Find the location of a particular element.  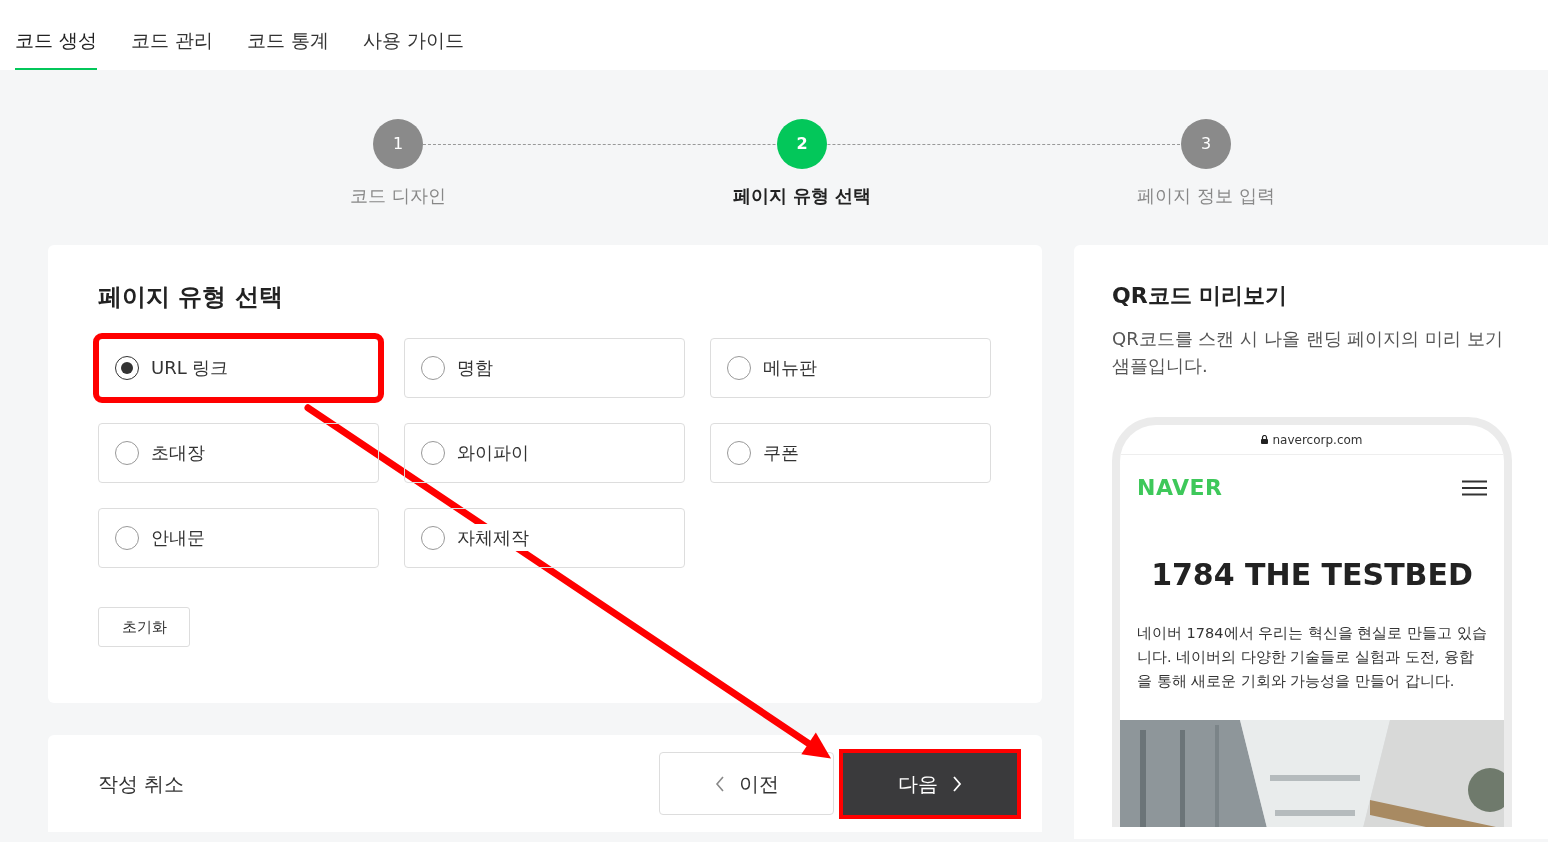

nav-tab: 코드 생성 is located at coordinates (56, 35).